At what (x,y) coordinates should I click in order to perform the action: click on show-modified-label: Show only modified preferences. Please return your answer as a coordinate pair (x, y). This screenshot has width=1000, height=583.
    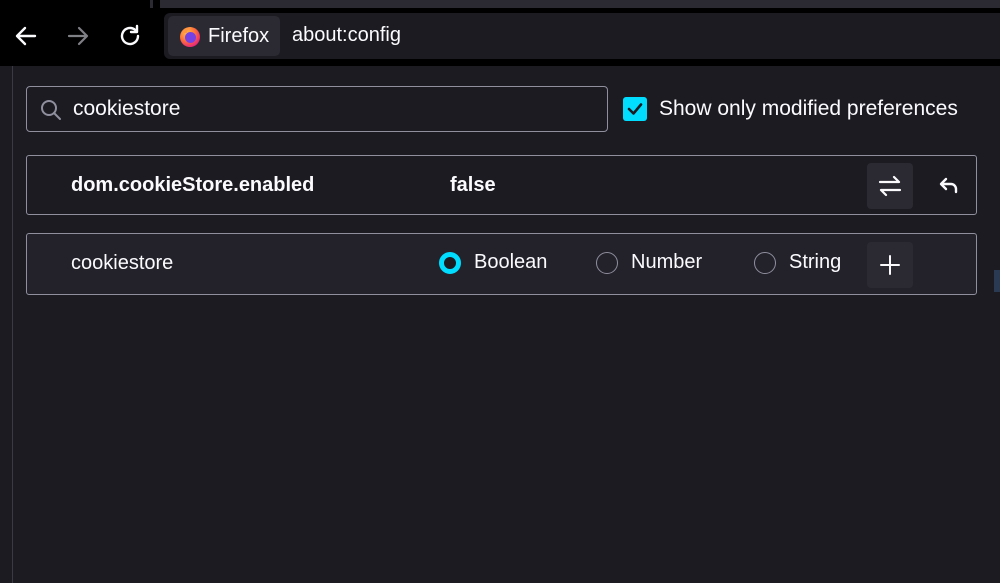
    Looking at the image, I should click on (808, 109).